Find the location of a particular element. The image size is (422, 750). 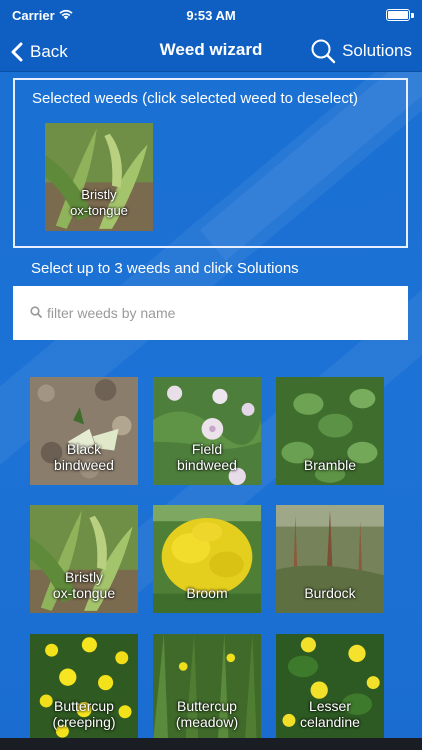

back-button: Back is located at coordinates (39, 52).